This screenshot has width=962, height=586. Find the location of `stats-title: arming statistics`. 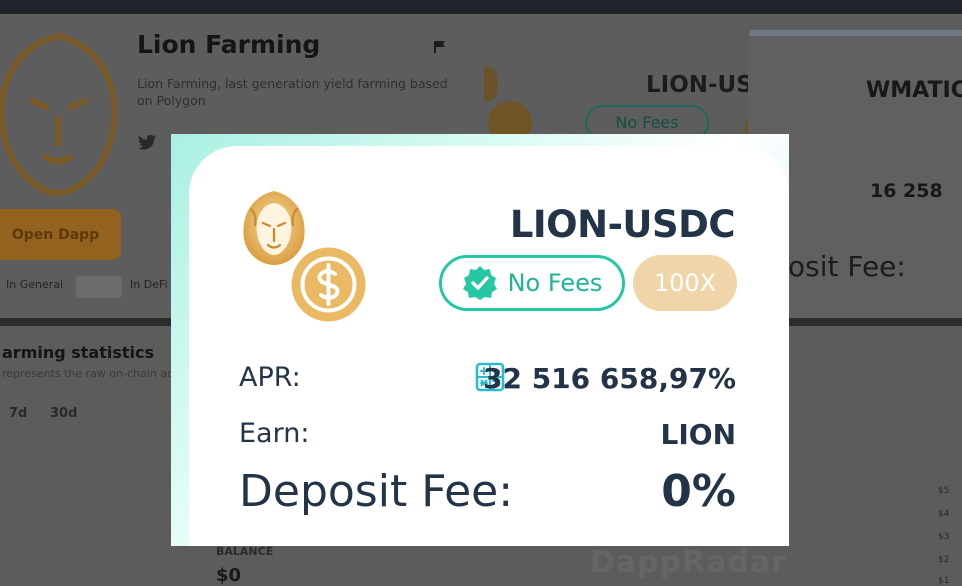

stats-title: arming statistics is located at coordinates (78, 352).